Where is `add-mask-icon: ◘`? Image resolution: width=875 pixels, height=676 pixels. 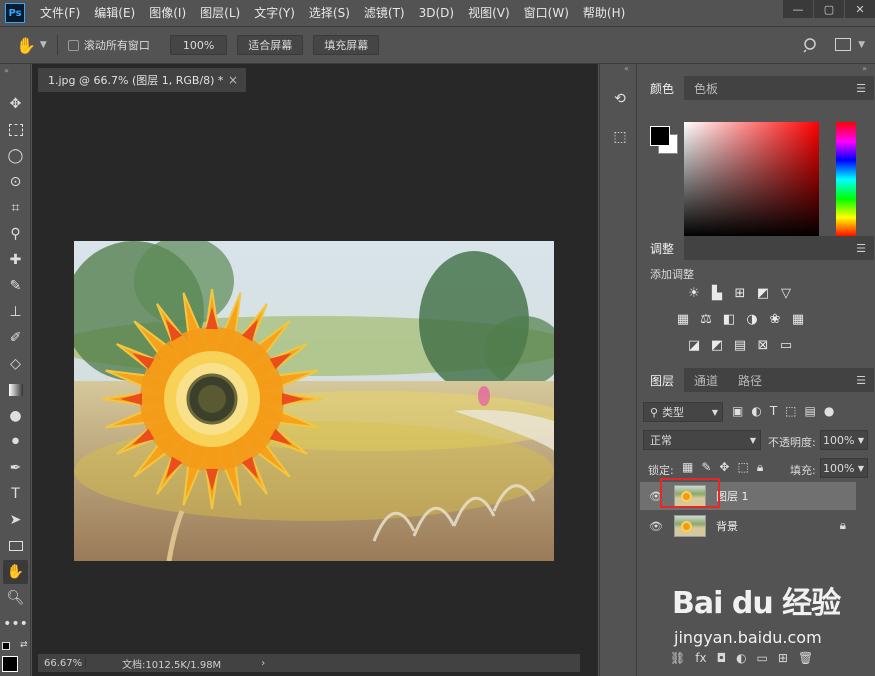 add-mask-icon: ◘ is located at coordinates (722, 658).